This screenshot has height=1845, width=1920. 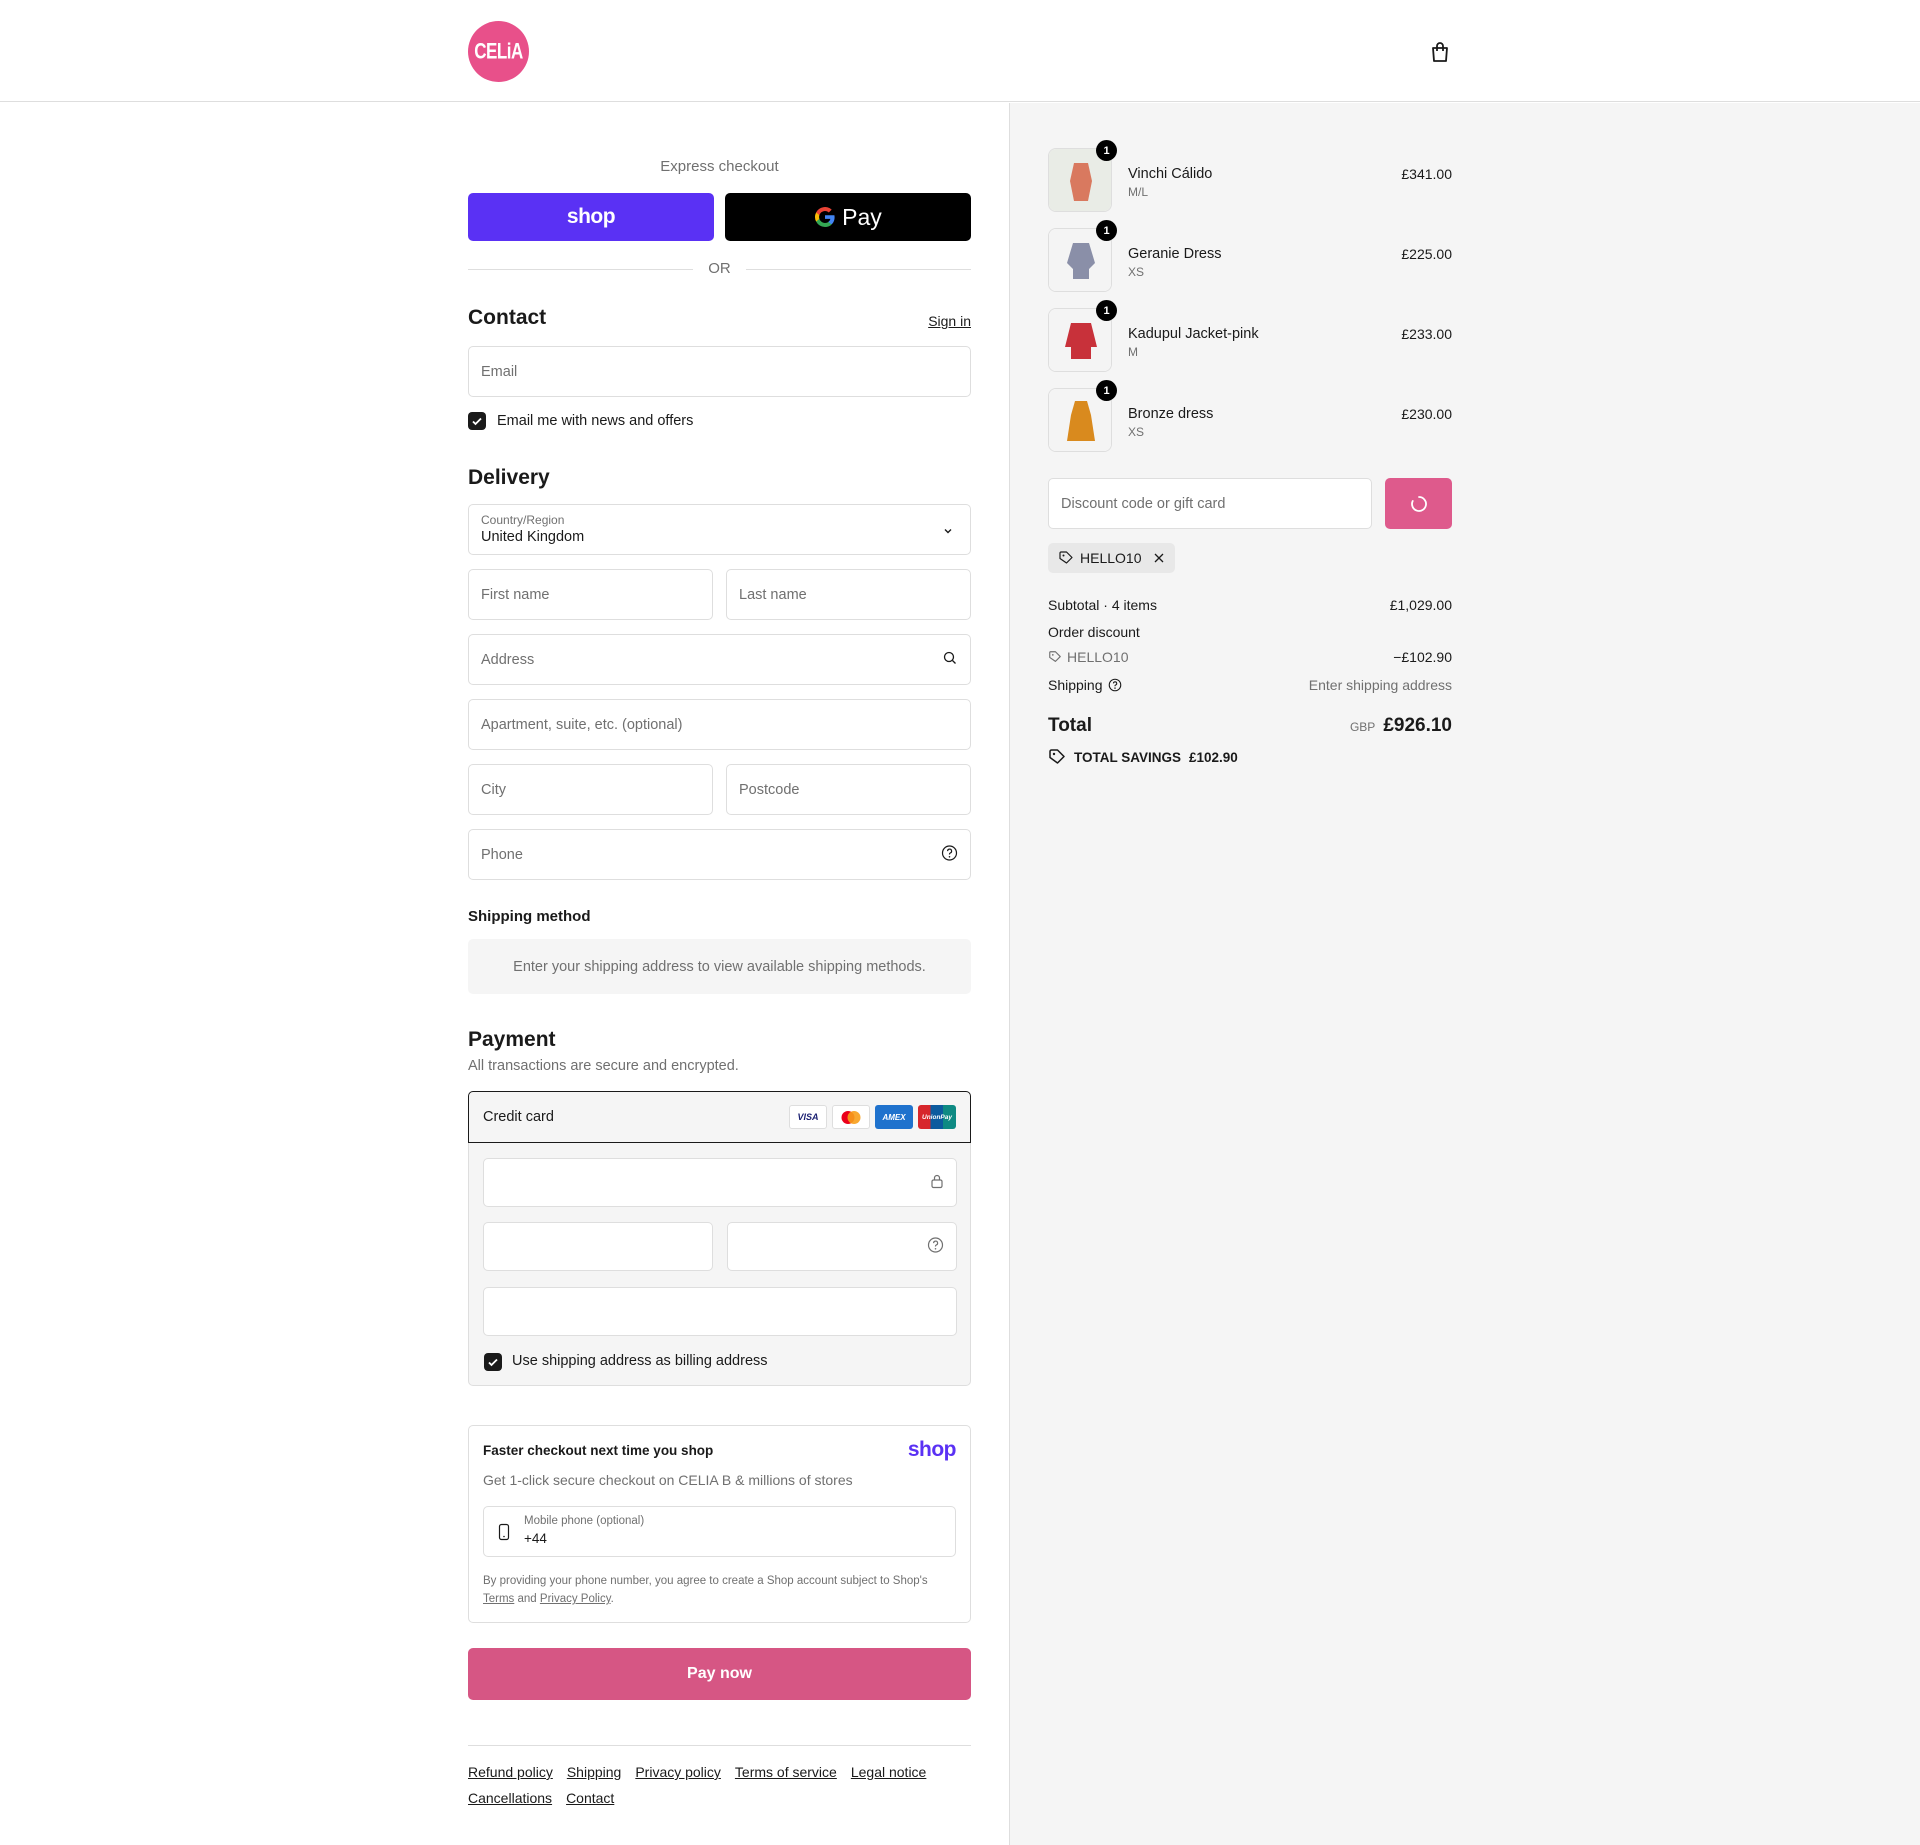 I want to click on order-discount-label: Order discount, so click(x=1094, y=632).